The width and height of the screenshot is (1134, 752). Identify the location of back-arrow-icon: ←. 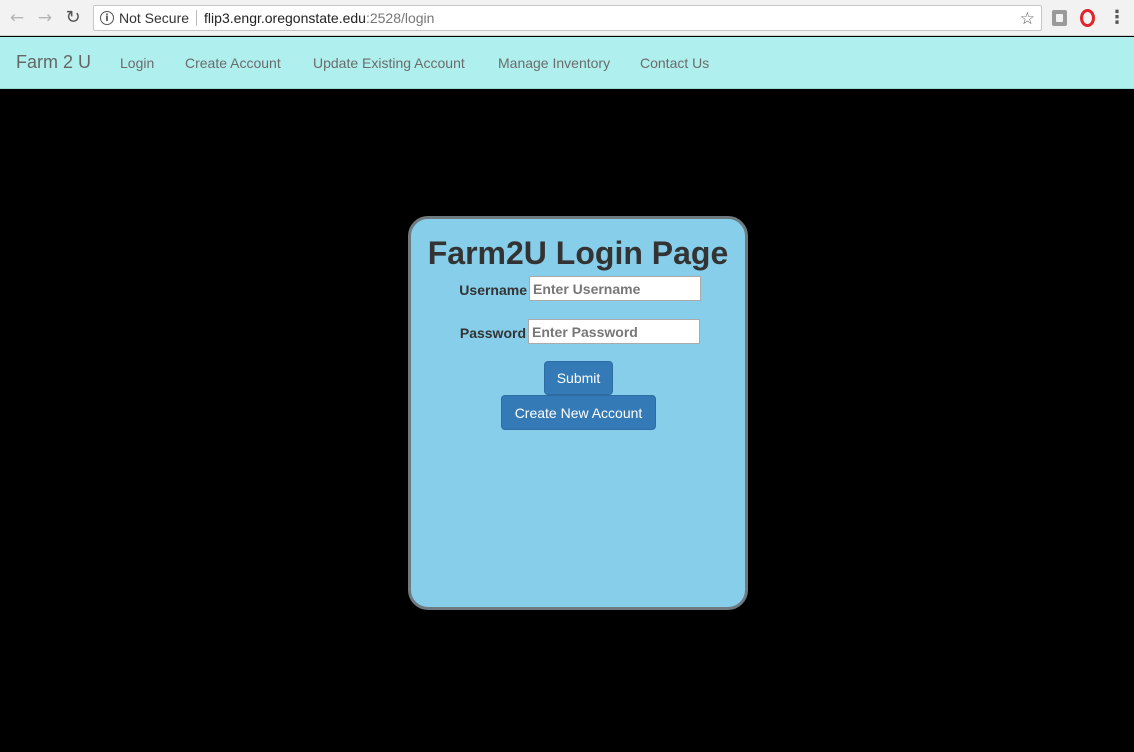
(17, 18).